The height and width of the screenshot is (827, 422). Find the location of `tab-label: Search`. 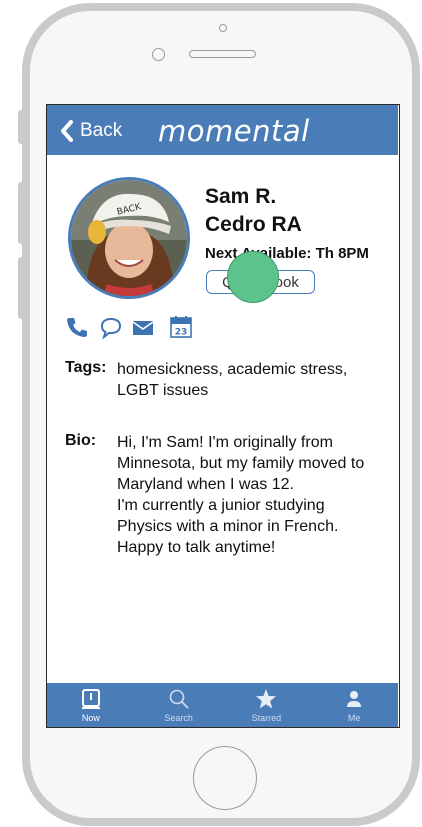

tab-label: Search is located at coordinates (178, 718).